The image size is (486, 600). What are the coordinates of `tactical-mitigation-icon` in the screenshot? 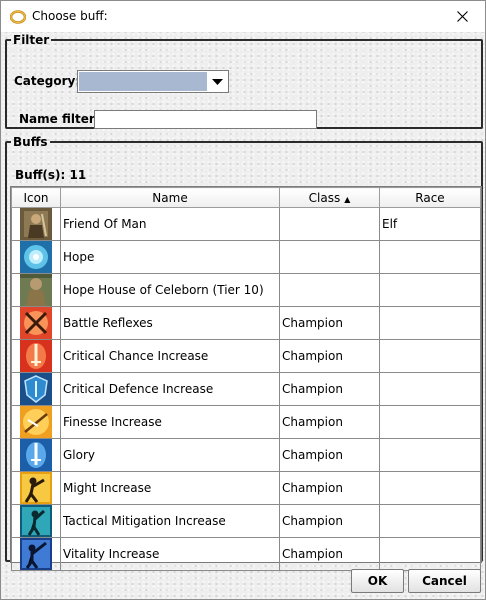 It's located at (36, 521).